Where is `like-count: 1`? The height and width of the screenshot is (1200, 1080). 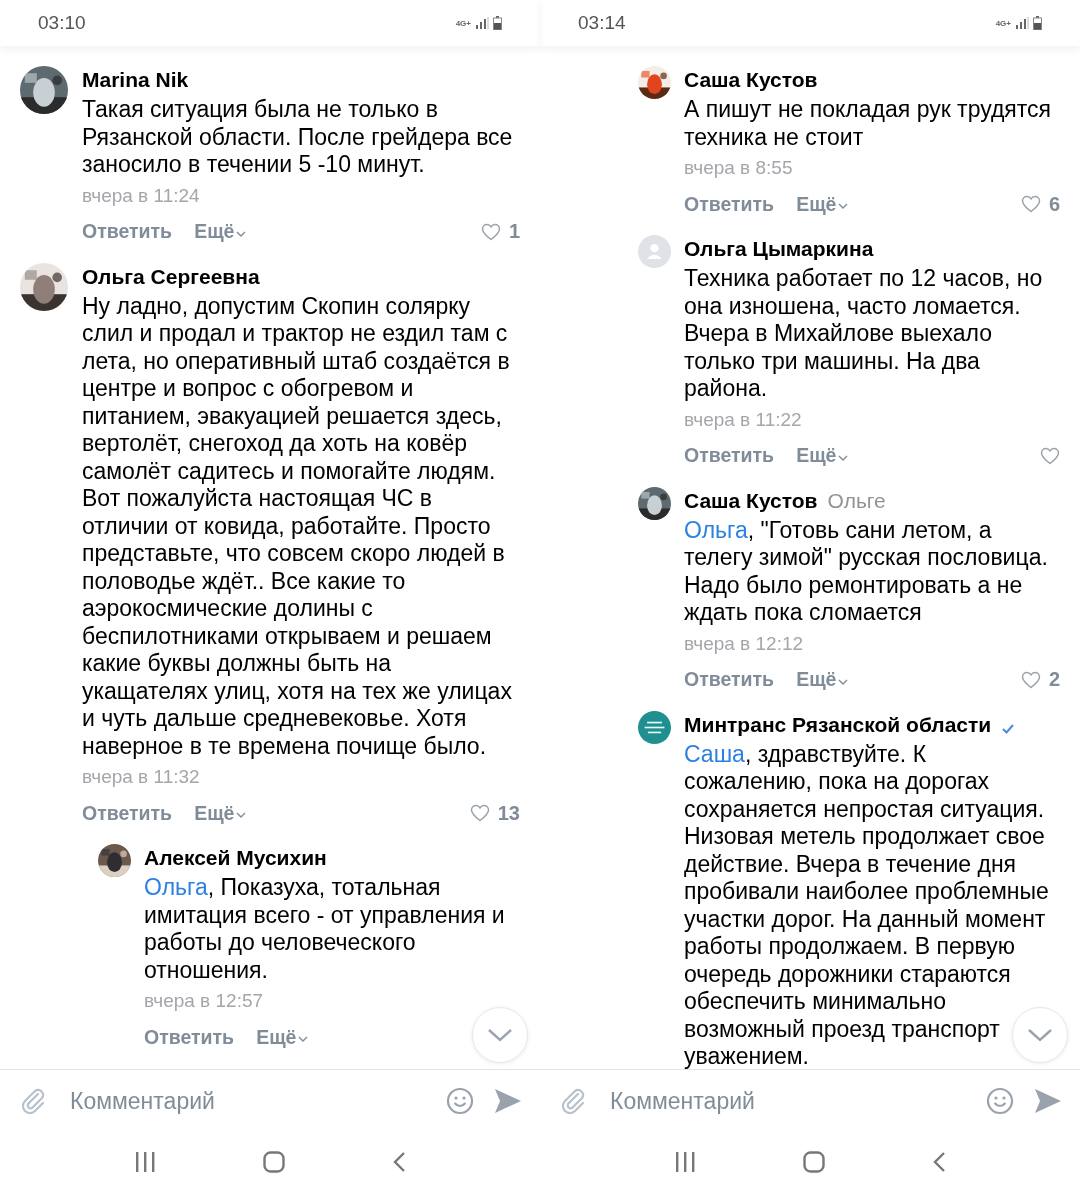 like-count: 1 is located at coordinates (514, 231).